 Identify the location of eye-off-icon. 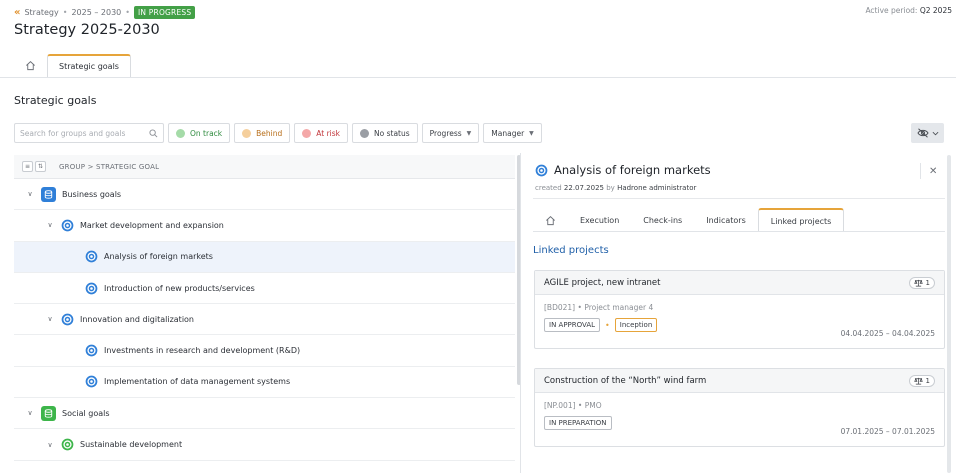
(922, 133).